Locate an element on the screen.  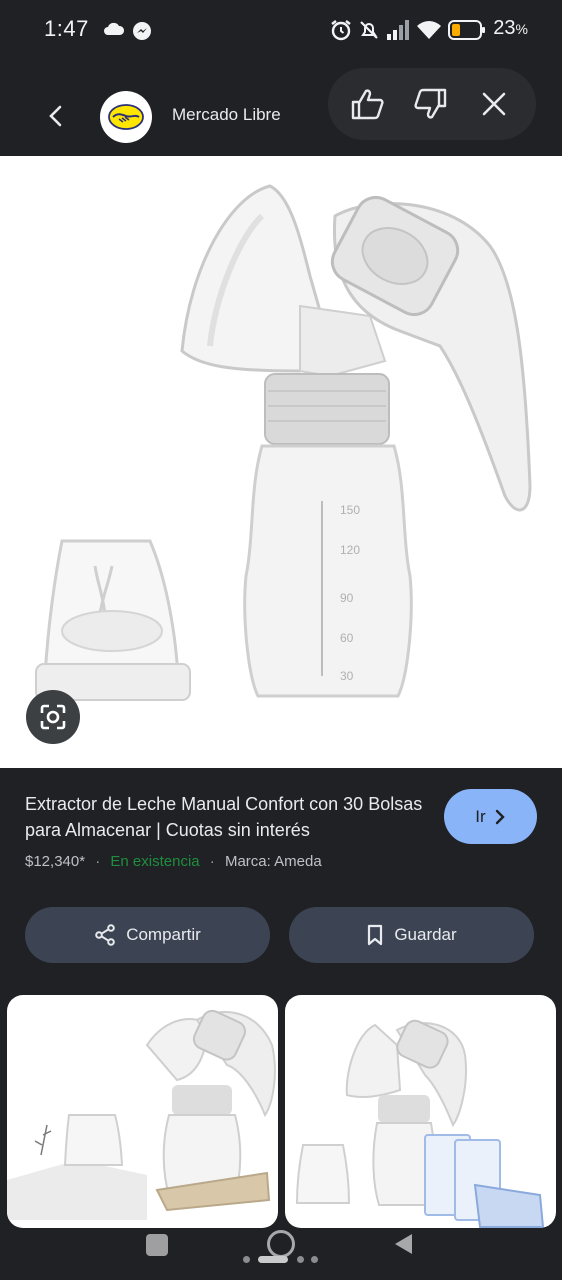
close-icon is located at coordinates (494, 104).